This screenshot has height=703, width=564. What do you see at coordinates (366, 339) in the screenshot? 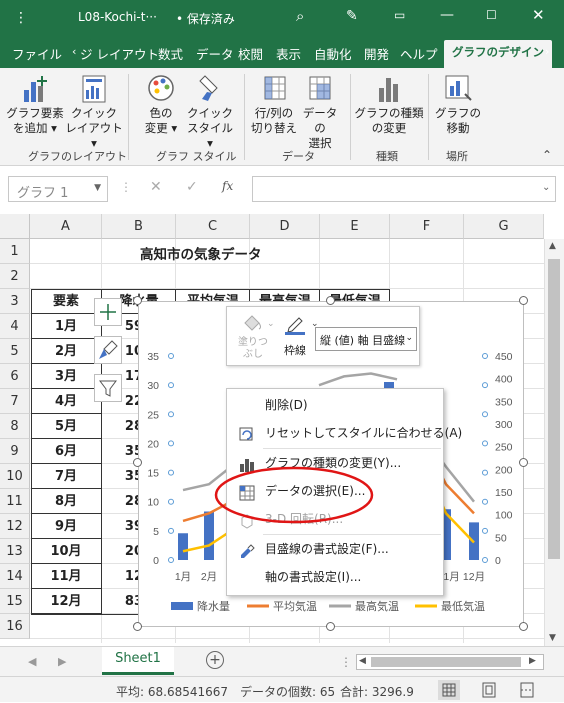
I see `chart-element-selector: 縦 (値) 軸 目盛線 ⌄` at bounding box center [366, 339].